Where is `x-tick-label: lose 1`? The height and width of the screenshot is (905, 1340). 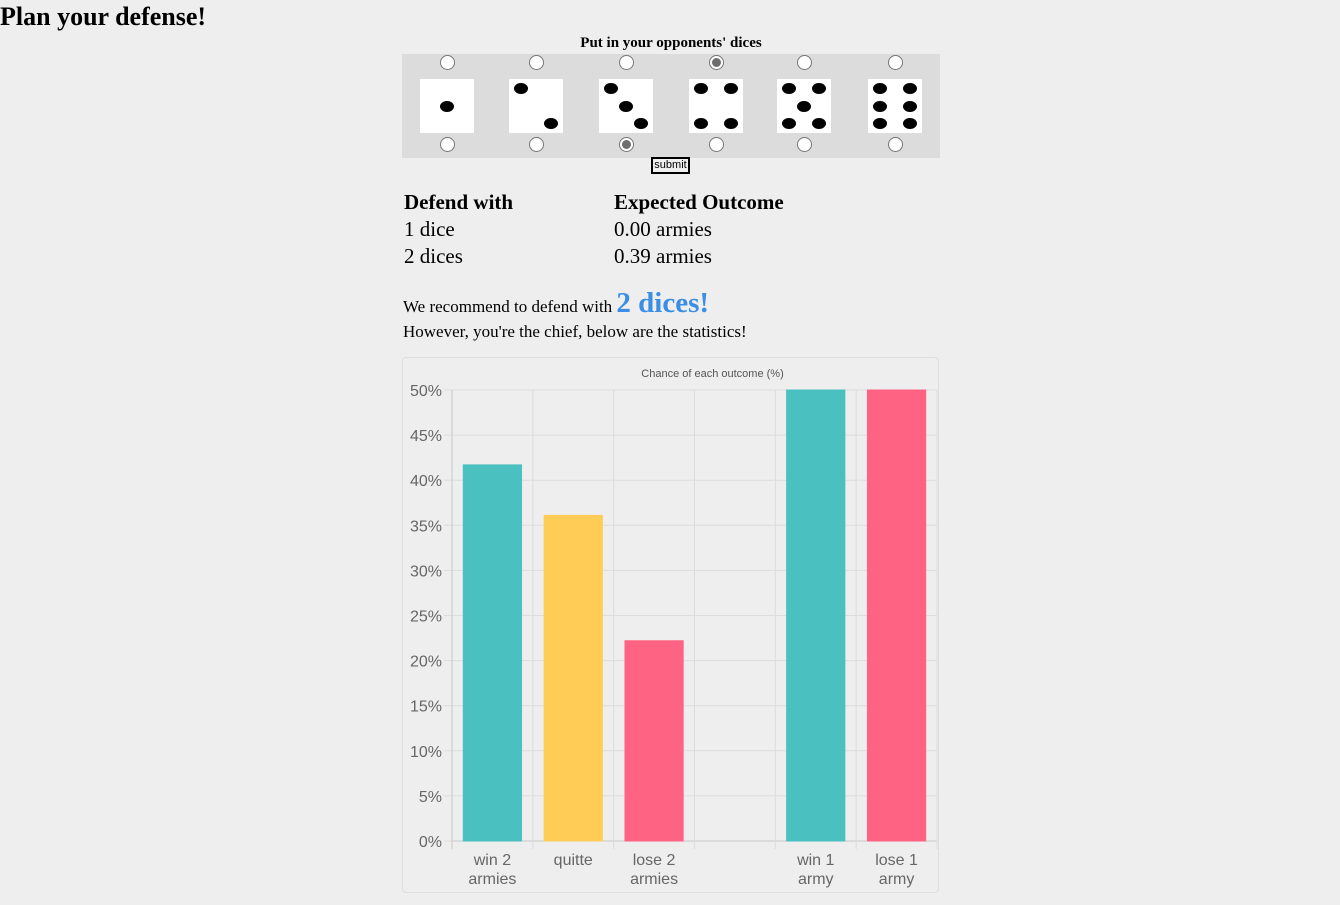 x-tick-label: lose 1 is located at coordinates (896, 860).